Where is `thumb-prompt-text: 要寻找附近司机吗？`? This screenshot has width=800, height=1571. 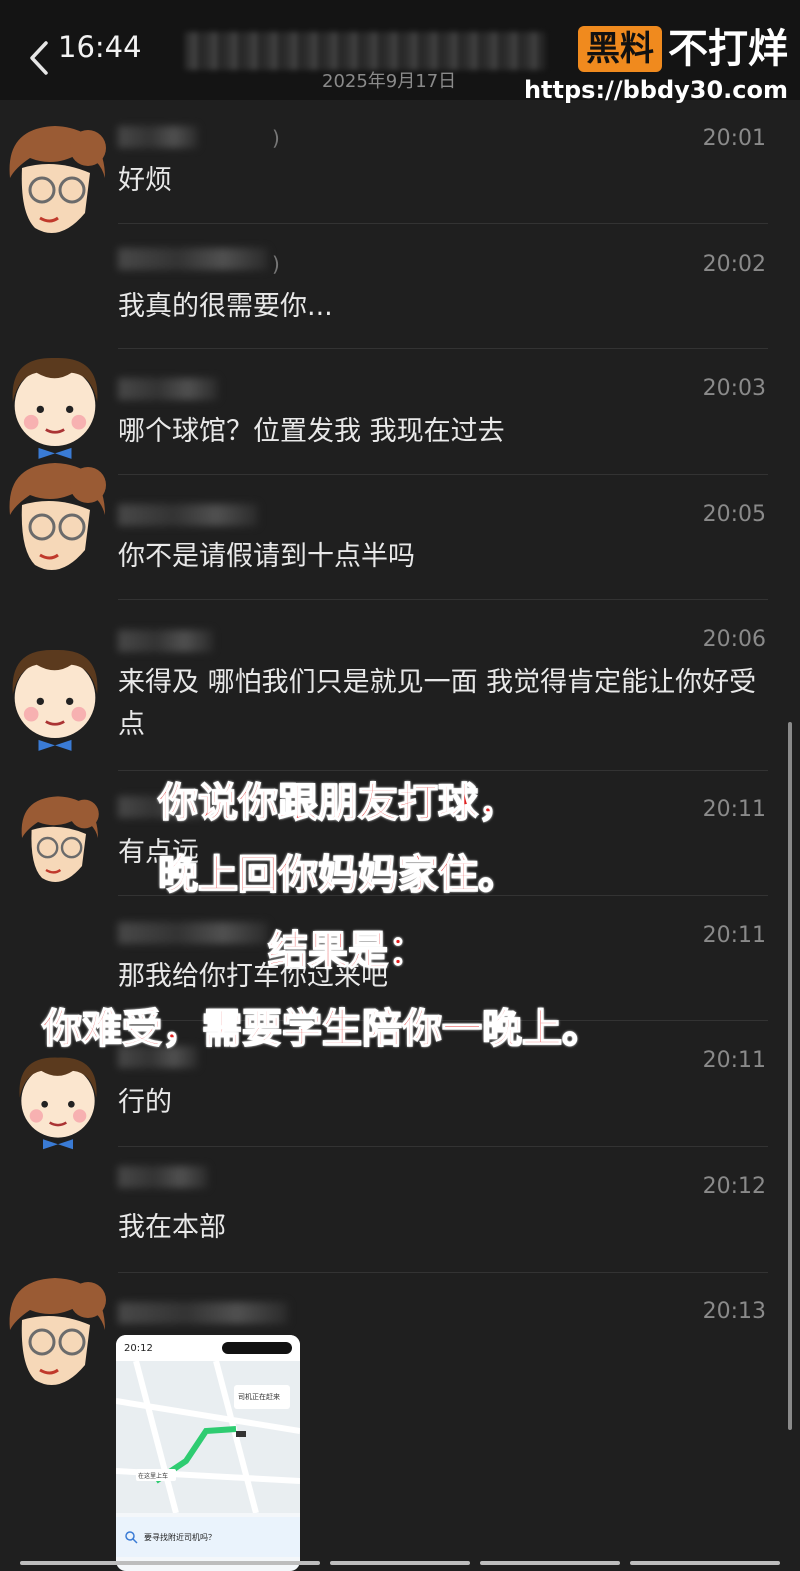
thumb-prompt-text: 要寻找附近司机吗？ is located at coordinates (180, 1537).